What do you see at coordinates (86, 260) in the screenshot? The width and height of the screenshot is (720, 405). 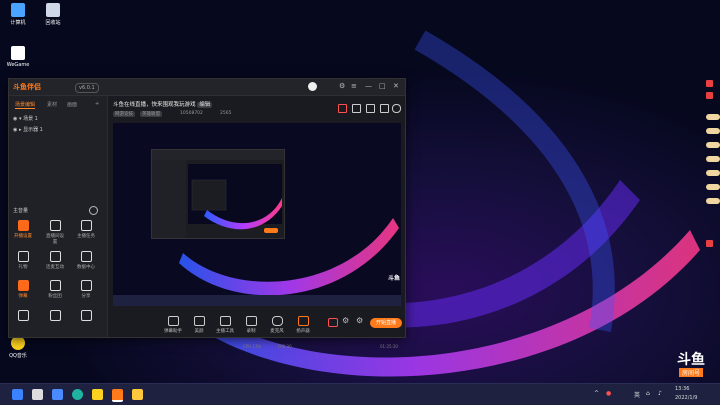 I see `tool-data-center: 数据中心` at bounding box center [86, 260].